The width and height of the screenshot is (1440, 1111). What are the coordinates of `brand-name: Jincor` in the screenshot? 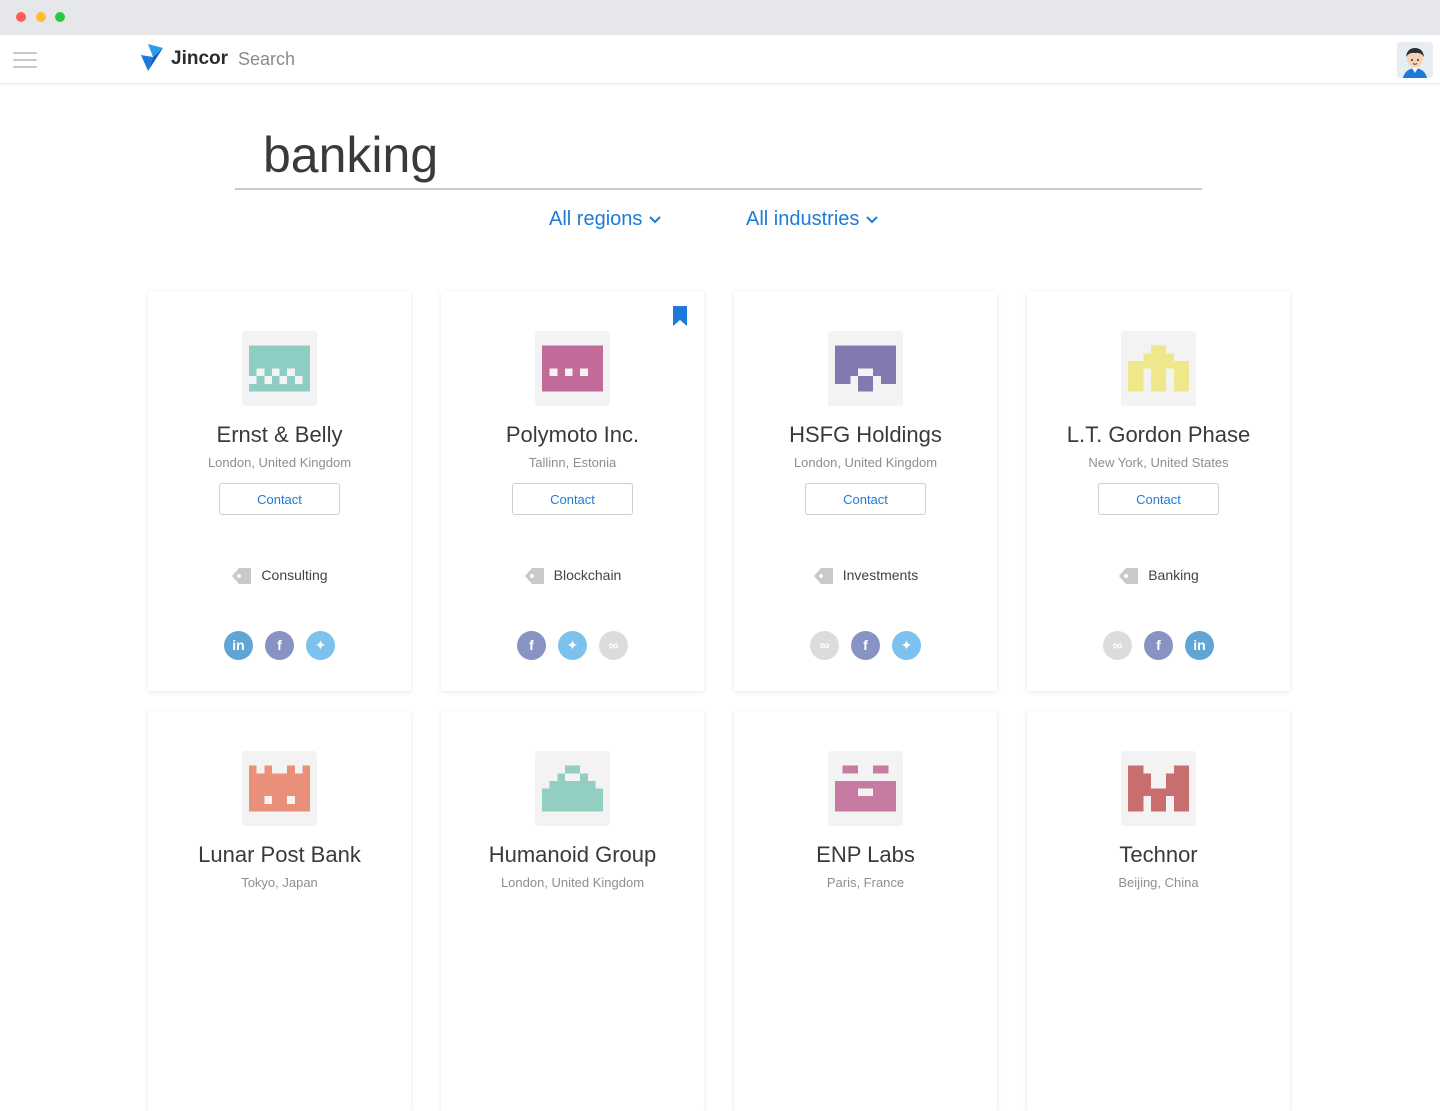 It's located at (199, 59).